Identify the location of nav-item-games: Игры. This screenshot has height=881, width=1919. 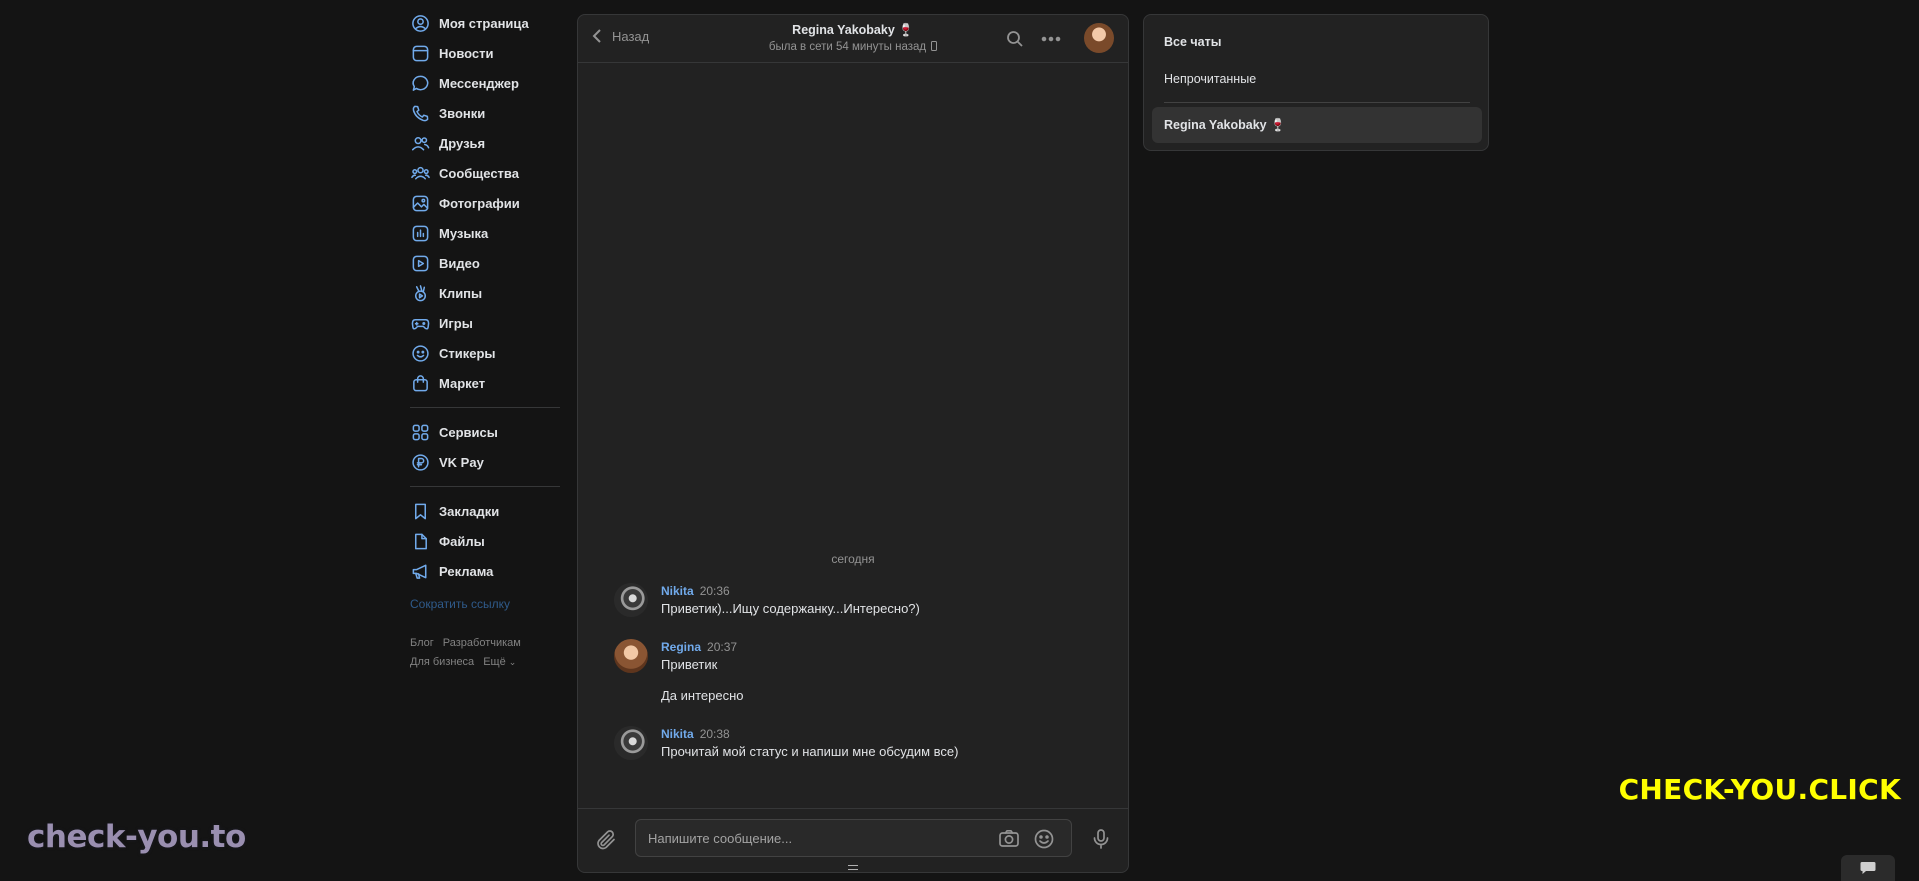
(488, 323).